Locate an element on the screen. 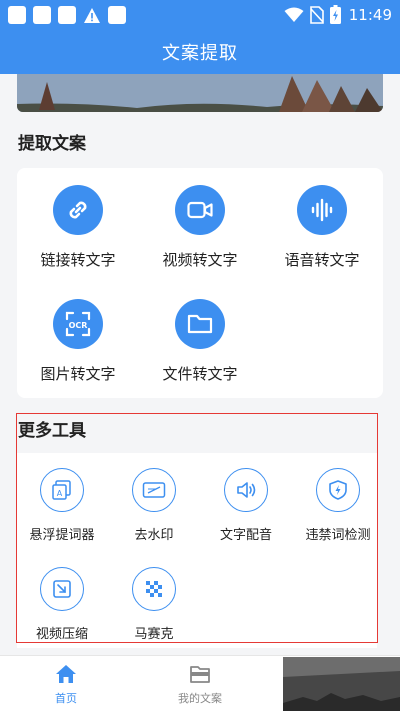 Image resolution: width=400 pixels, height=711 pixels. svg-text: A is located at coordinates (60, 493).